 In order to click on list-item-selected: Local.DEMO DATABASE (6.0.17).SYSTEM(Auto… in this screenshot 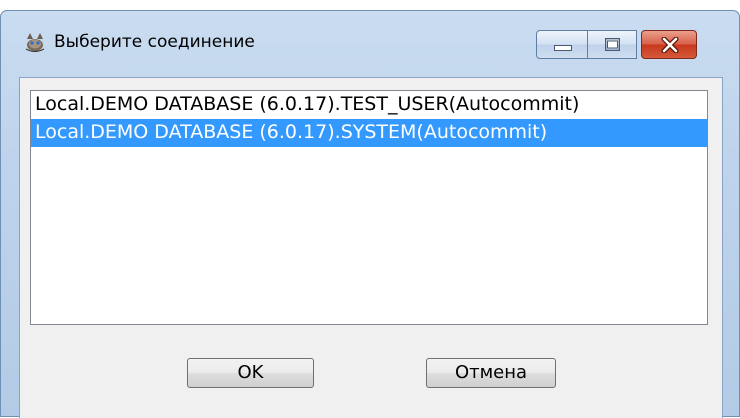, I will do `click(369, 133)`.